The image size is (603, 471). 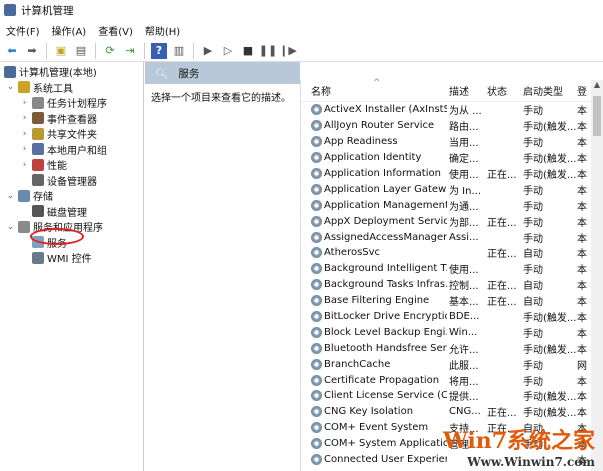 I want to click on service-row: Certificate Propagation 将用... 手动 本, so click(x=452, y=380).